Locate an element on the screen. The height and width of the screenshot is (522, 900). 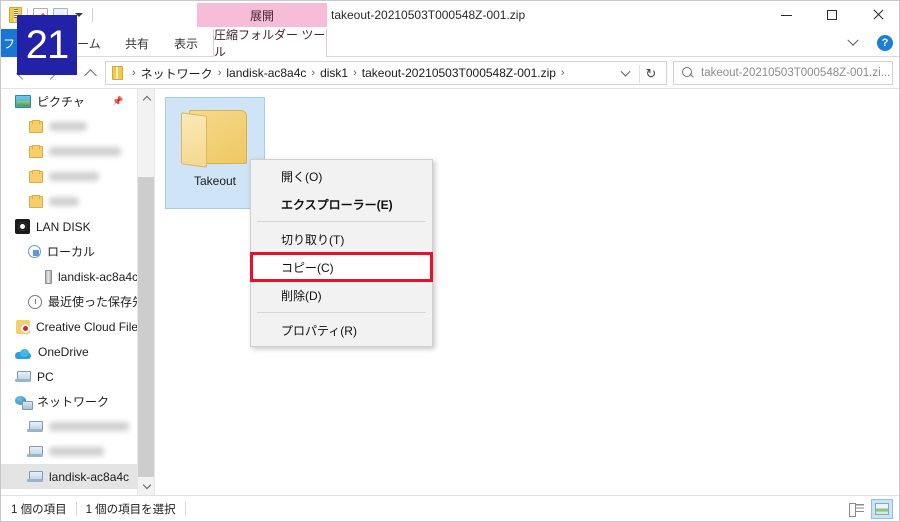
sidebar-item-ネットワーク: ネットワーク is located at coordinates (69, 401).